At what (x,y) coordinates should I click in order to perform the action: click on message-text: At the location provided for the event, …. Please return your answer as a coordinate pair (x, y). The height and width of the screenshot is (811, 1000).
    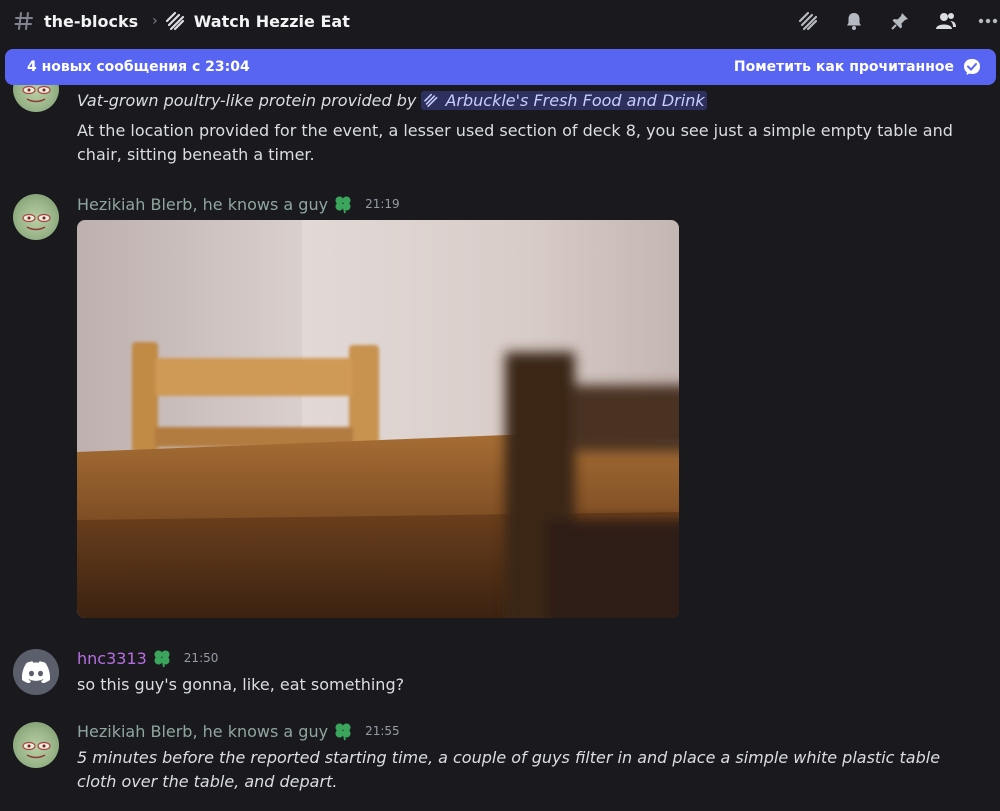
    Looking at the image, I should click on (515, 142).